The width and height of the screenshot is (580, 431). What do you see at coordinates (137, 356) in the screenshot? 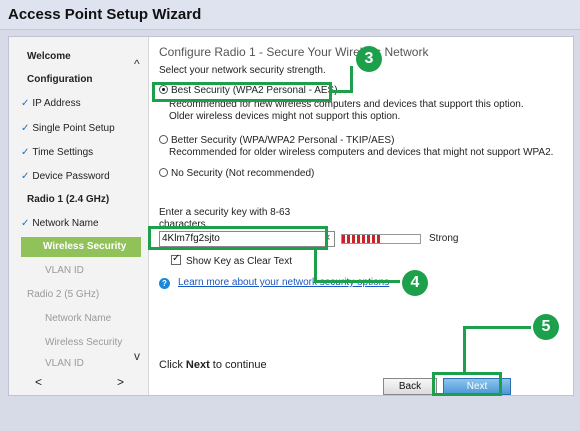
I see `scroll-down-icon: v` at bounding box center [137, 356].